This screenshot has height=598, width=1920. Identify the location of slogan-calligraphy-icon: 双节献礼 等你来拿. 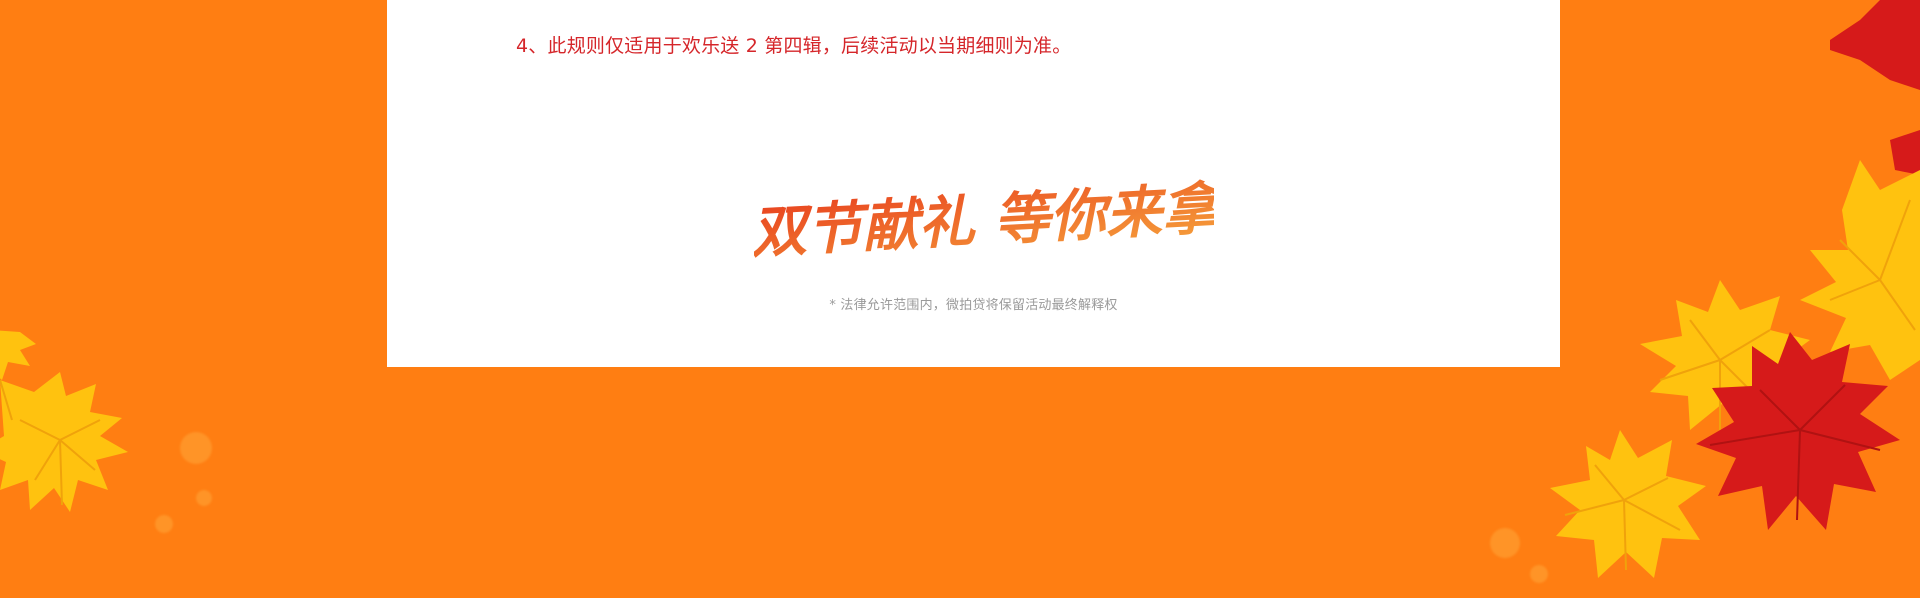
(989, 220).